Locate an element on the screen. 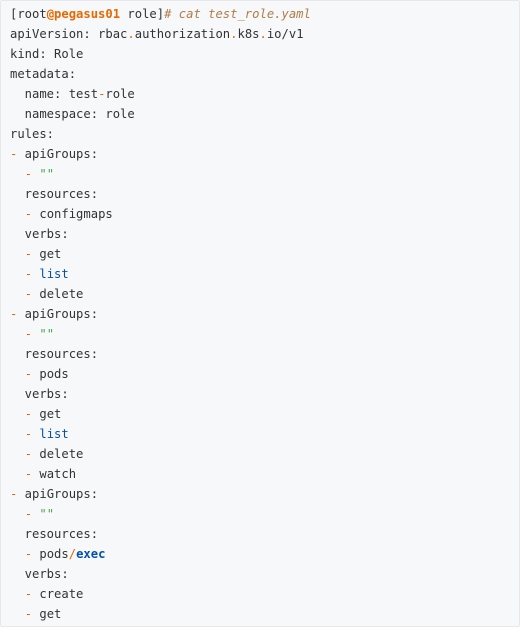 The image size is (522, 629). prompt-user: [root is located at coordinates (28, 14).